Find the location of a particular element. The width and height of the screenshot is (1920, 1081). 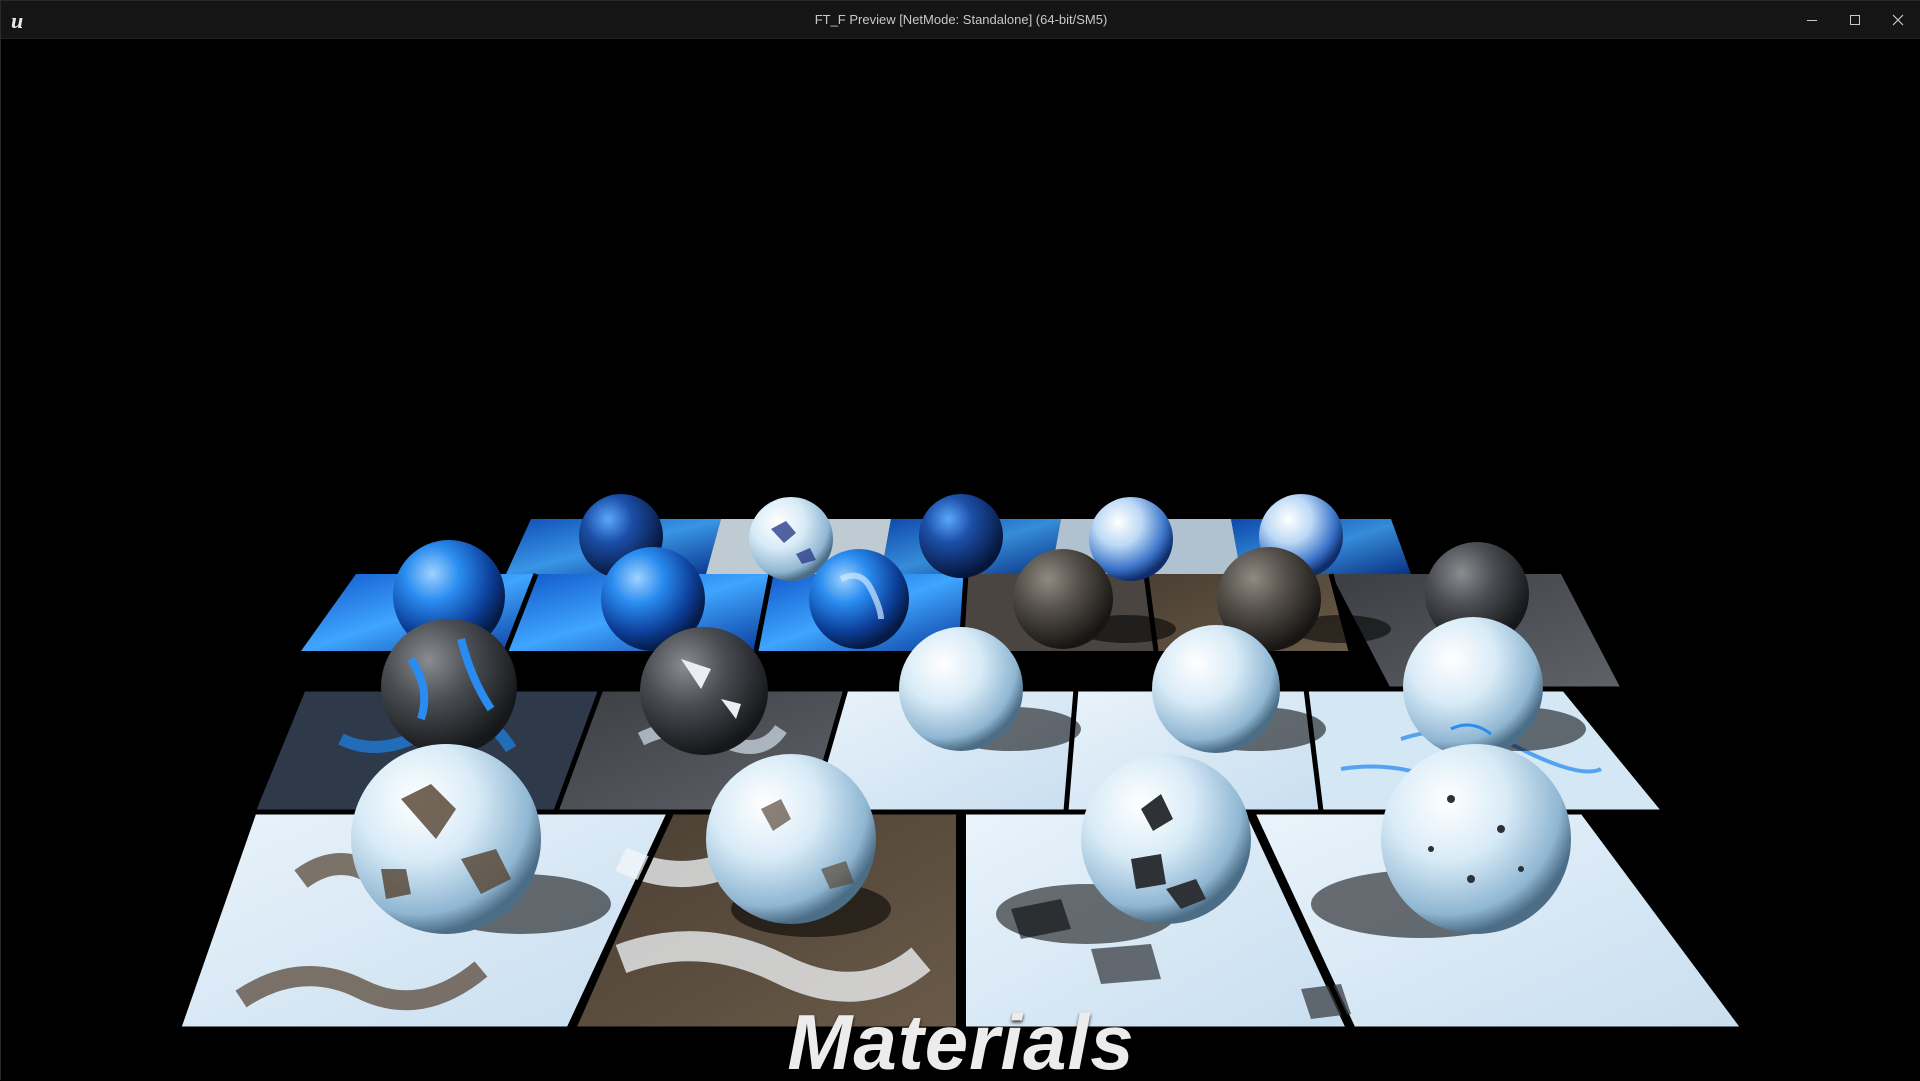

close-button is located at coordinates (1898, 20).